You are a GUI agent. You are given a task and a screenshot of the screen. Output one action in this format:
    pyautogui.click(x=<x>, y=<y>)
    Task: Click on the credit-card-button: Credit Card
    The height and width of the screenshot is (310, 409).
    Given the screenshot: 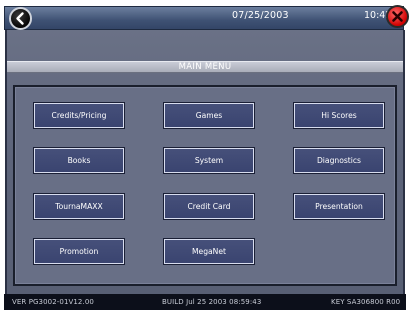 What is the action you would take?
    pyautogui.click(x=209, y=206)
    